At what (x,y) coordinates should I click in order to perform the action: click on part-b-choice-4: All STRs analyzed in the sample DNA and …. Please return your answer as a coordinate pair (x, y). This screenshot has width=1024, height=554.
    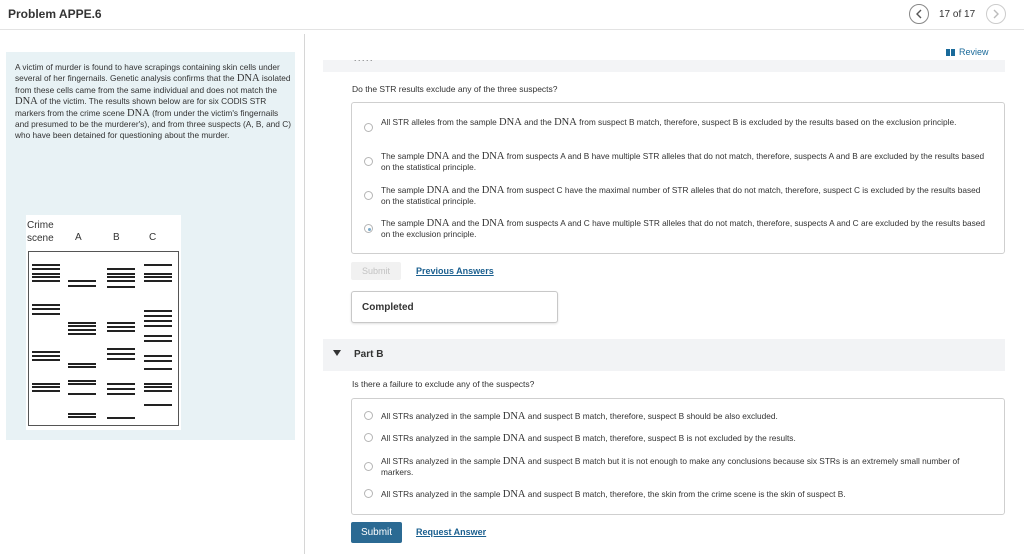
    Looking at the image, I should click on (678, 495).